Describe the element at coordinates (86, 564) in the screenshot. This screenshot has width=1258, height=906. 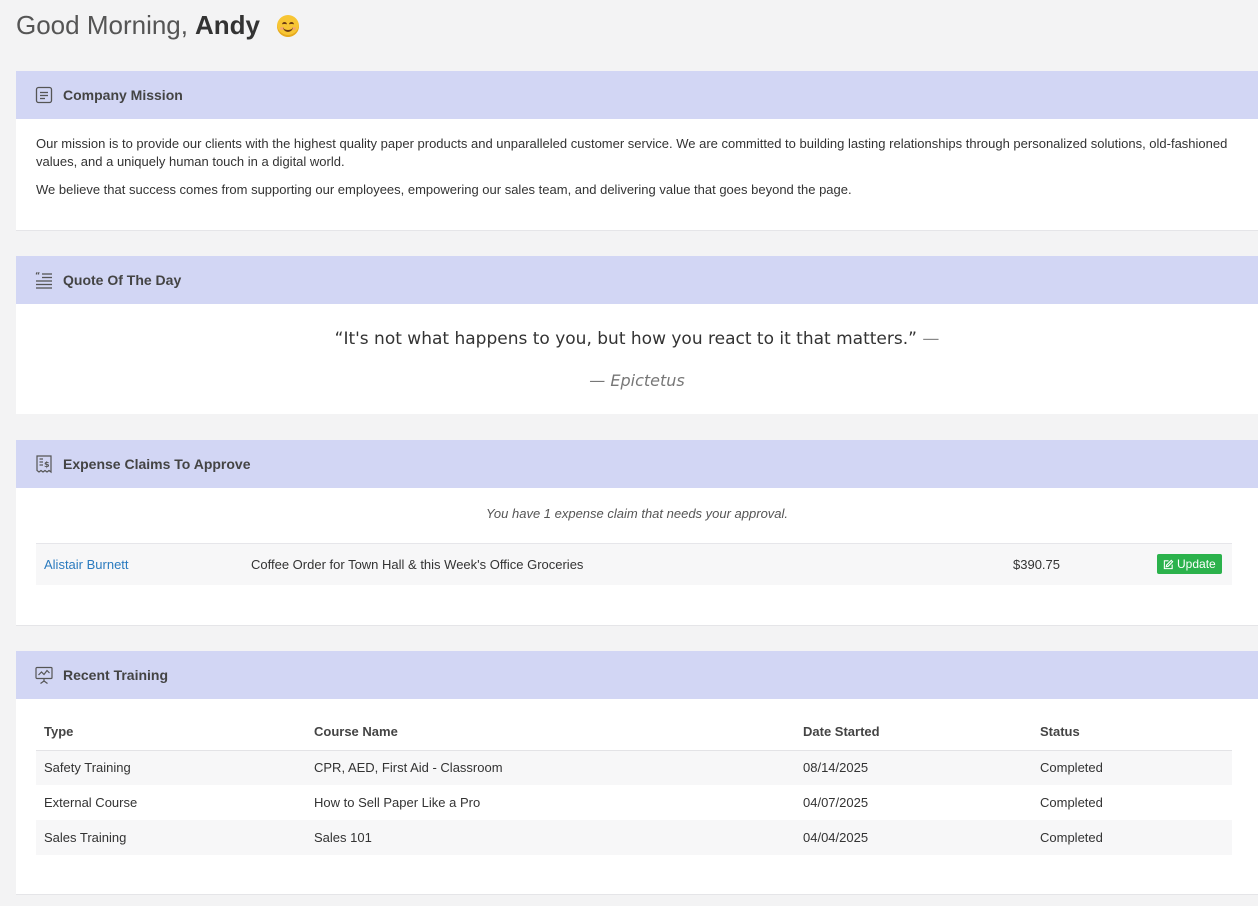
I see `claimant-link: Alistair Burnett` at that location.